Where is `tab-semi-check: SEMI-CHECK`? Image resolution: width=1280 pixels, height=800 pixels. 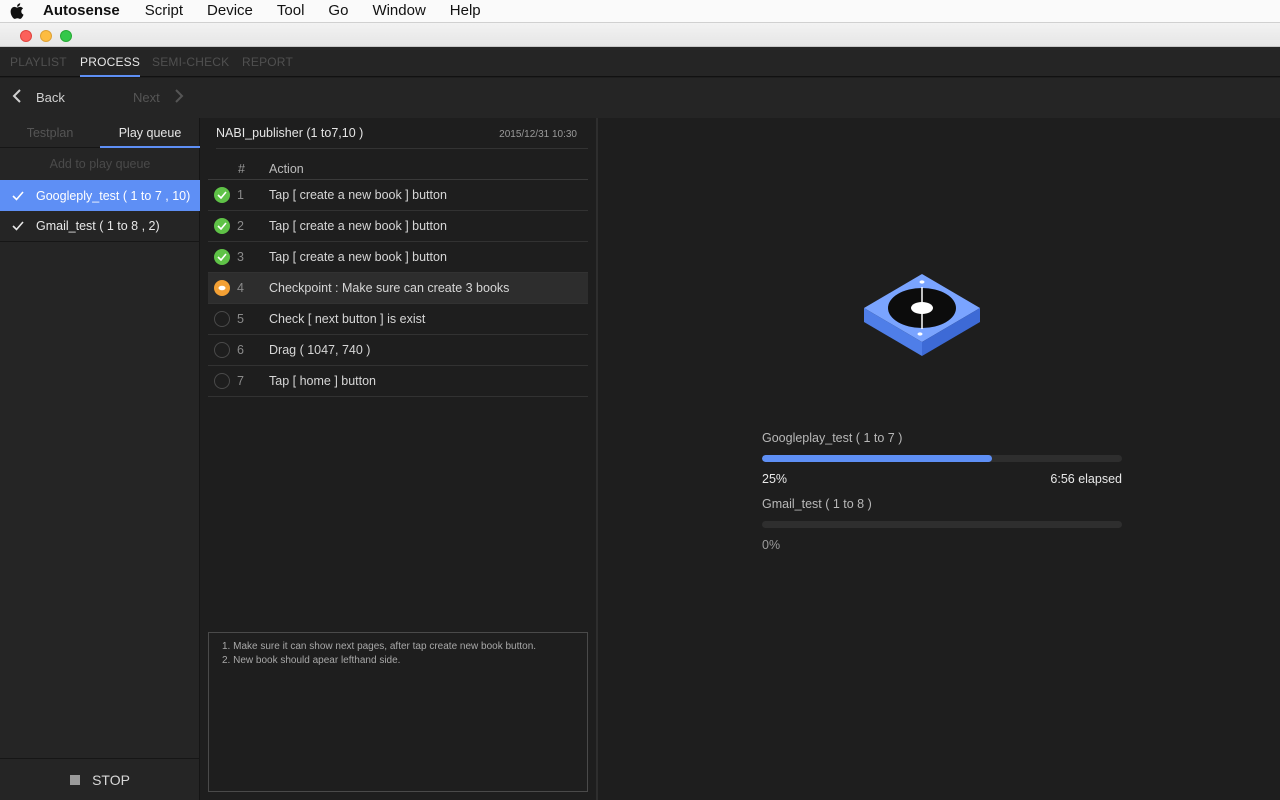
tab-semi-check: SEMI-CHECK is located at coordinates (190, 62).